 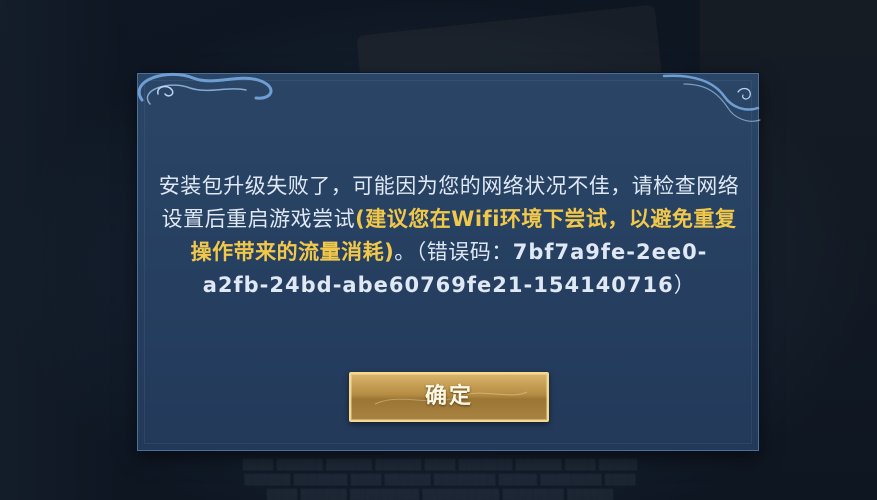 I want to click on confirm-label: 确定, so click(x=448, y=396).